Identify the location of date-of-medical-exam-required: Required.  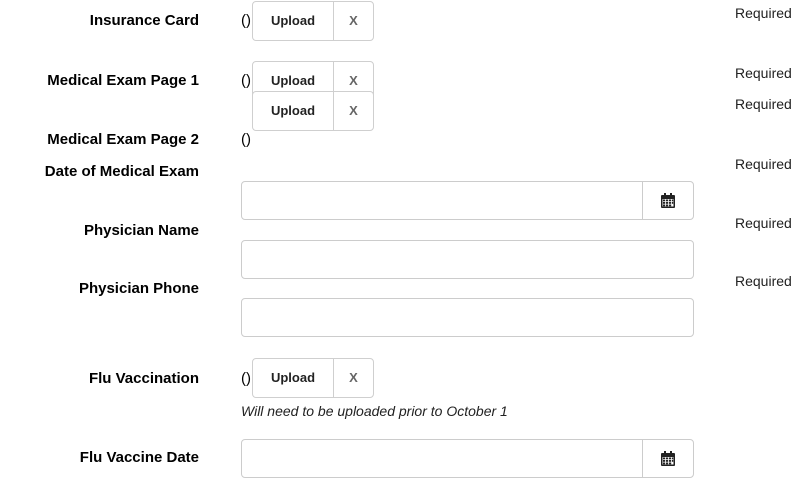
(763, 164).